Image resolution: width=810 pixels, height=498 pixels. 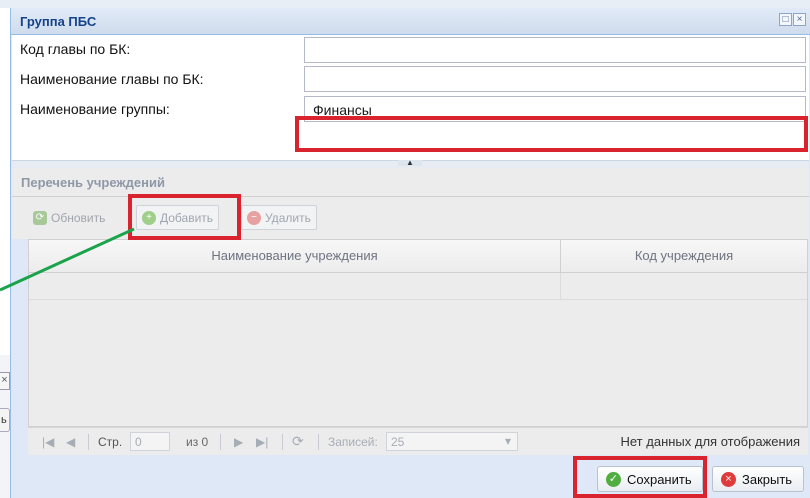 I want to click on collapse-arrow-icon: ▲, so click(x=410, y=163).